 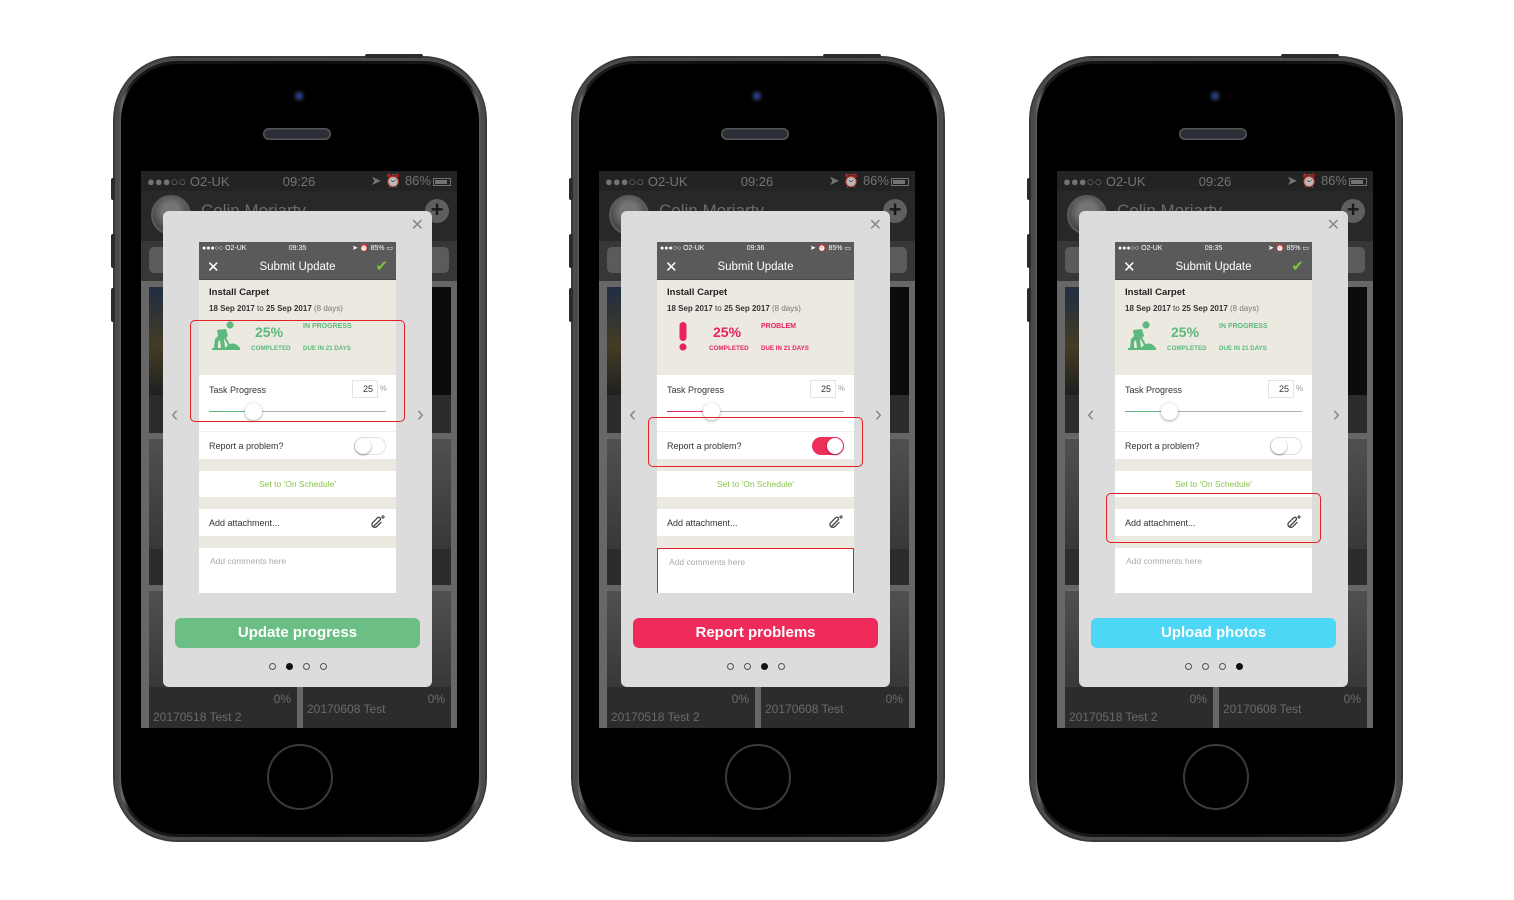 What do you see at coordinates (778, 326) in the screenshot?
I see `task-state: PROBLEM` at bounding box center [778, 326].